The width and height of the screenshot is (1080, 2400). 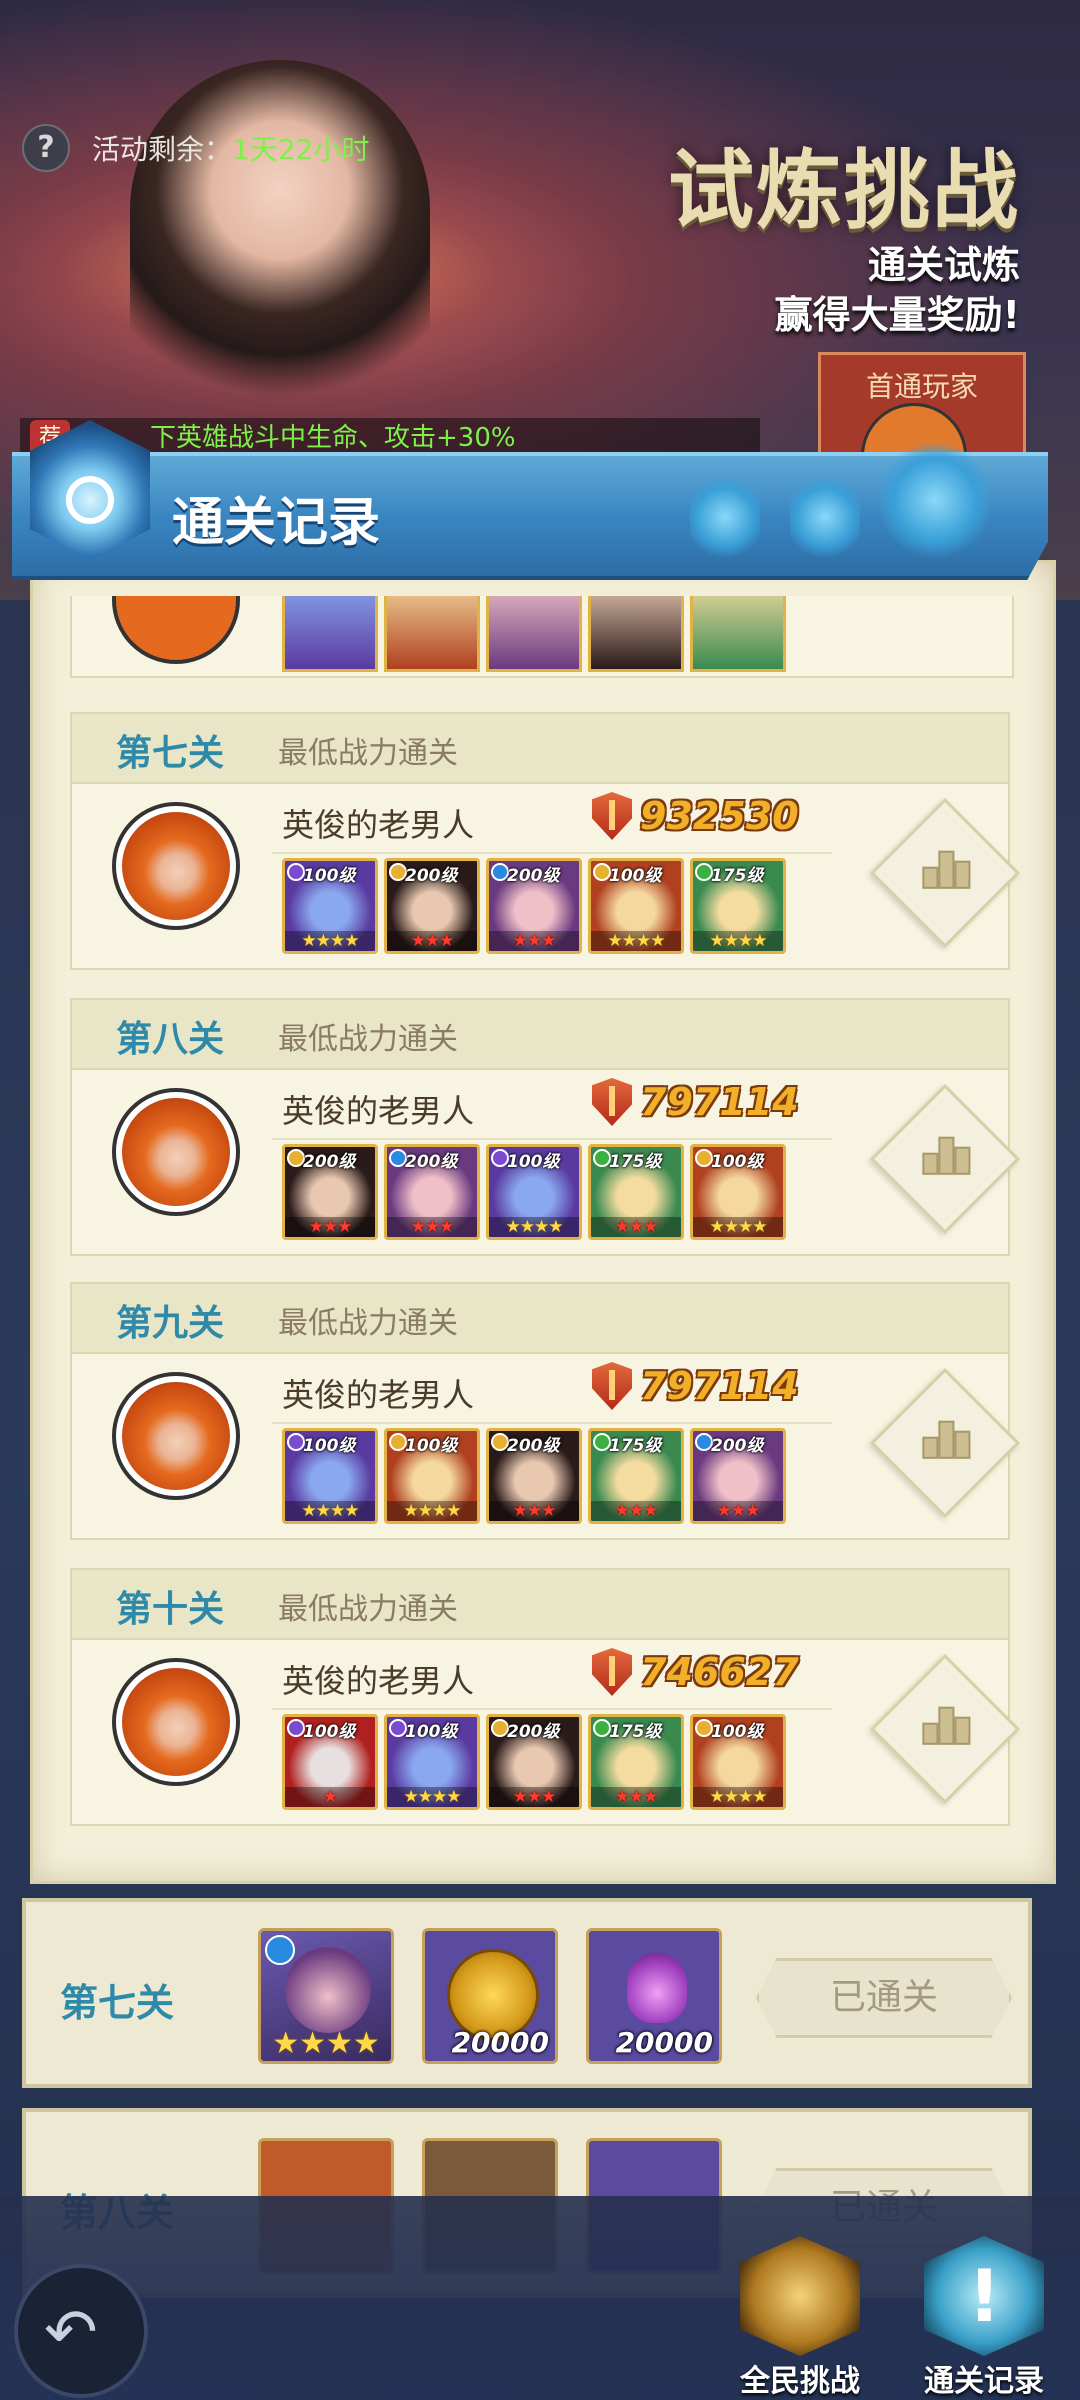 What do you see at coordinates (170, 1039) in the screenshot?
I see `stage-name: 第八关` at bounding box center [170, 1039].